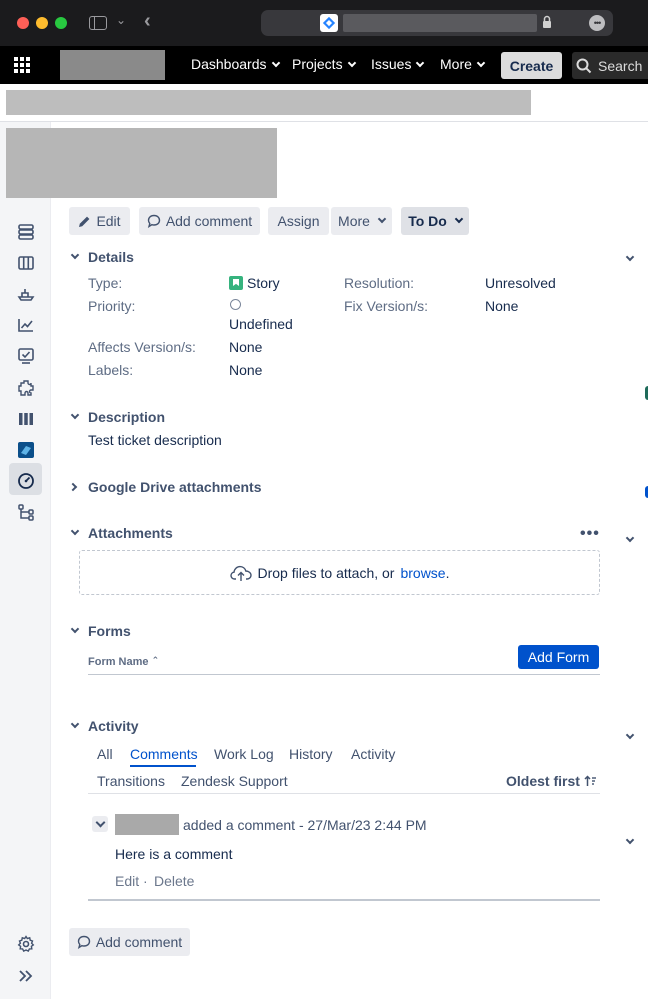 The image size is (648, 999). Describe the element at coordinates (154, 221) in the screenshot. I see `comment-icon` at that location.